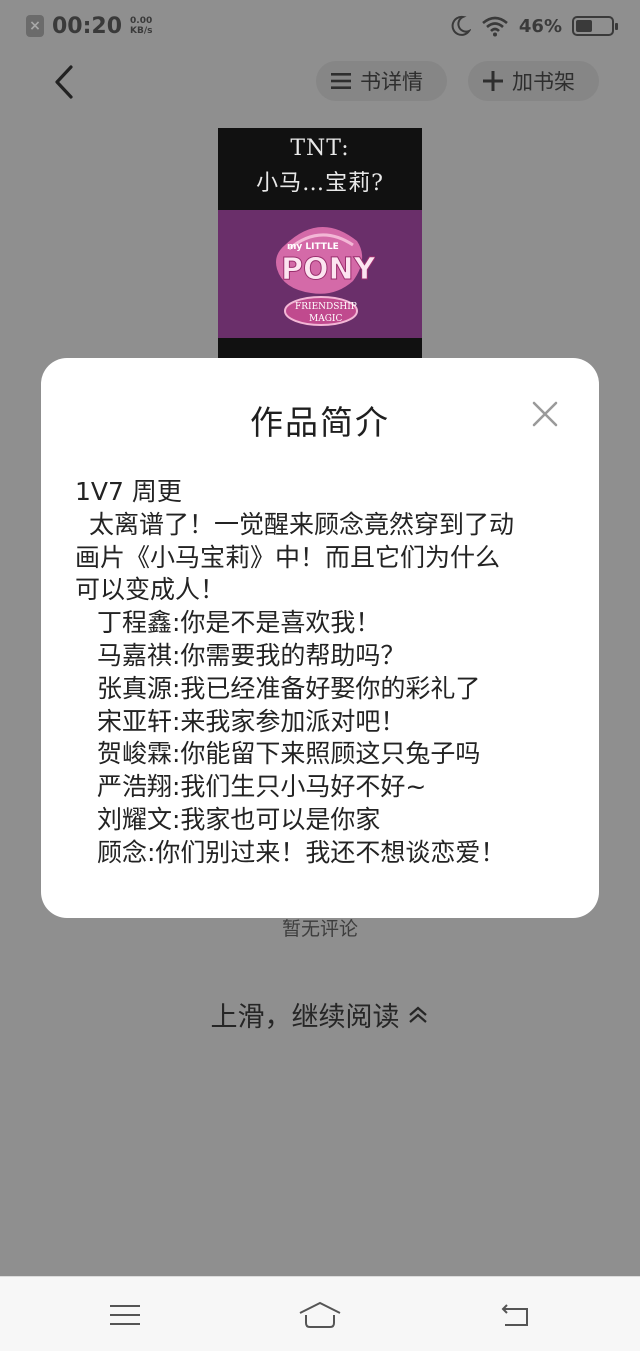  I want to click on add-to-shelf-label: 加书架, so click(543, 82).